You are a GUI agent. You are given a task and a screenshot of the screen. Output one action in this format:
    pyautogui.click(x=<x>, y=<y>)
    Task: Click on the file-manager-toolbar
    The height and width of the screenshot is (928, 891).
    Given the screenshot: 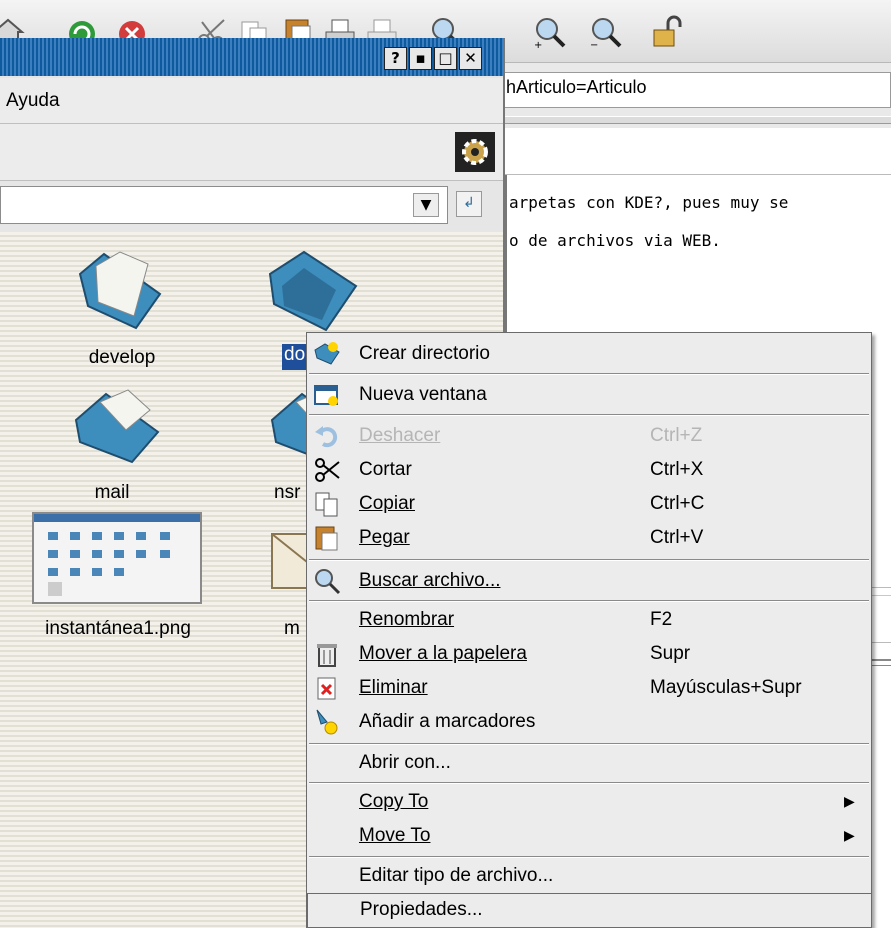 What is the action you would take?
    pyautogui.click(x=251, y=152)
    